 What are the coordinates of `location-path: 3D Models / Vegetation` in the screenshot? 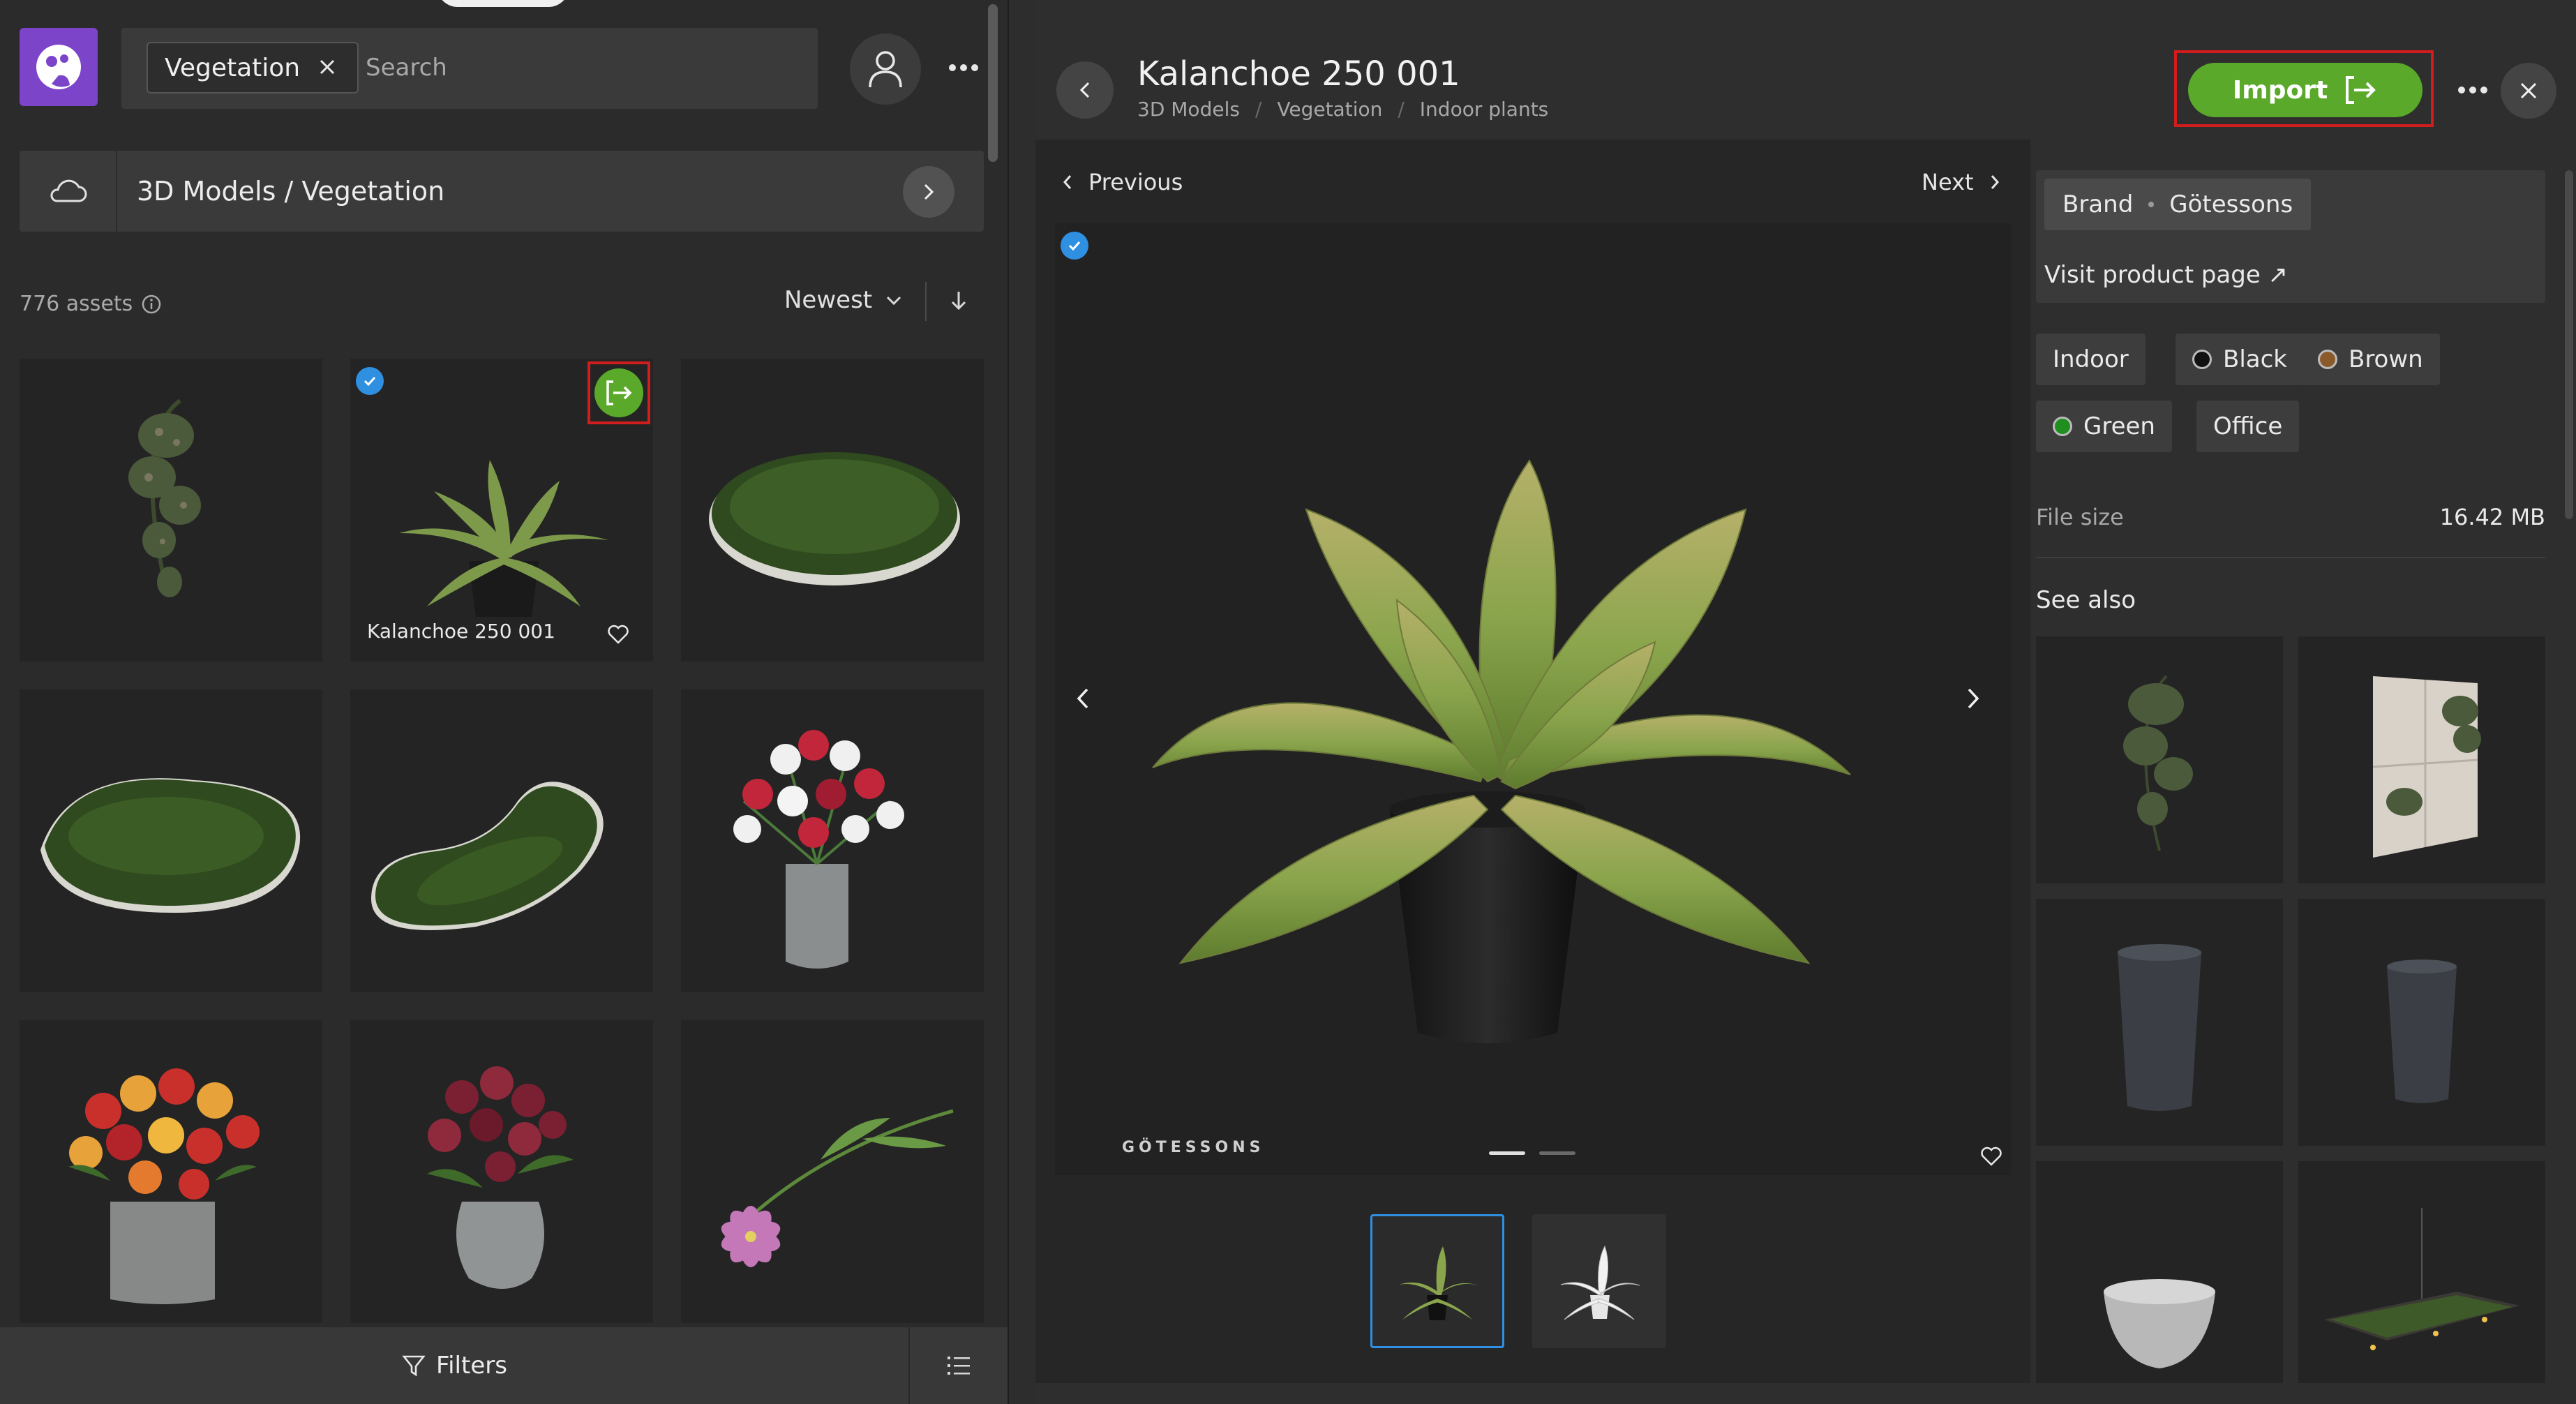 It's located at (291, 192).